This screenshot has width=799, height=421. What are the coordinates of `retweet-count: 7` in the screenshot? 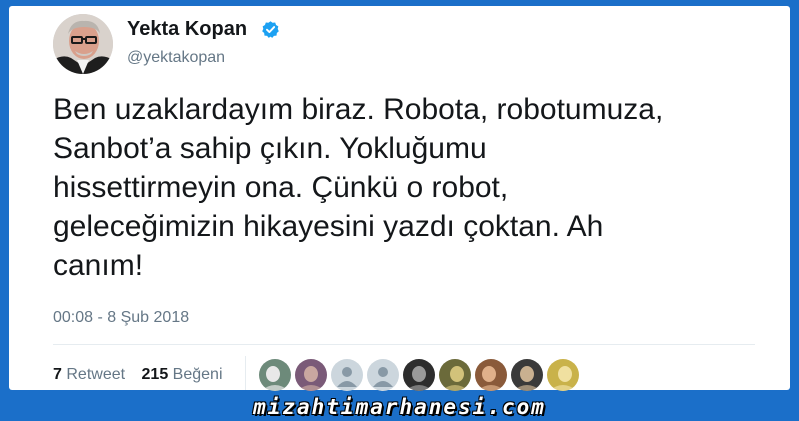 It's located at (57, 374).